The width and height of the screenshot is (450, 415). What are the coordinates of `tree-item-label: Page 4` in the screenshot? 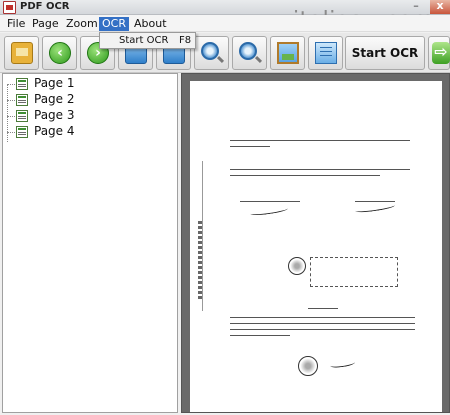 It's located at (54, 131).